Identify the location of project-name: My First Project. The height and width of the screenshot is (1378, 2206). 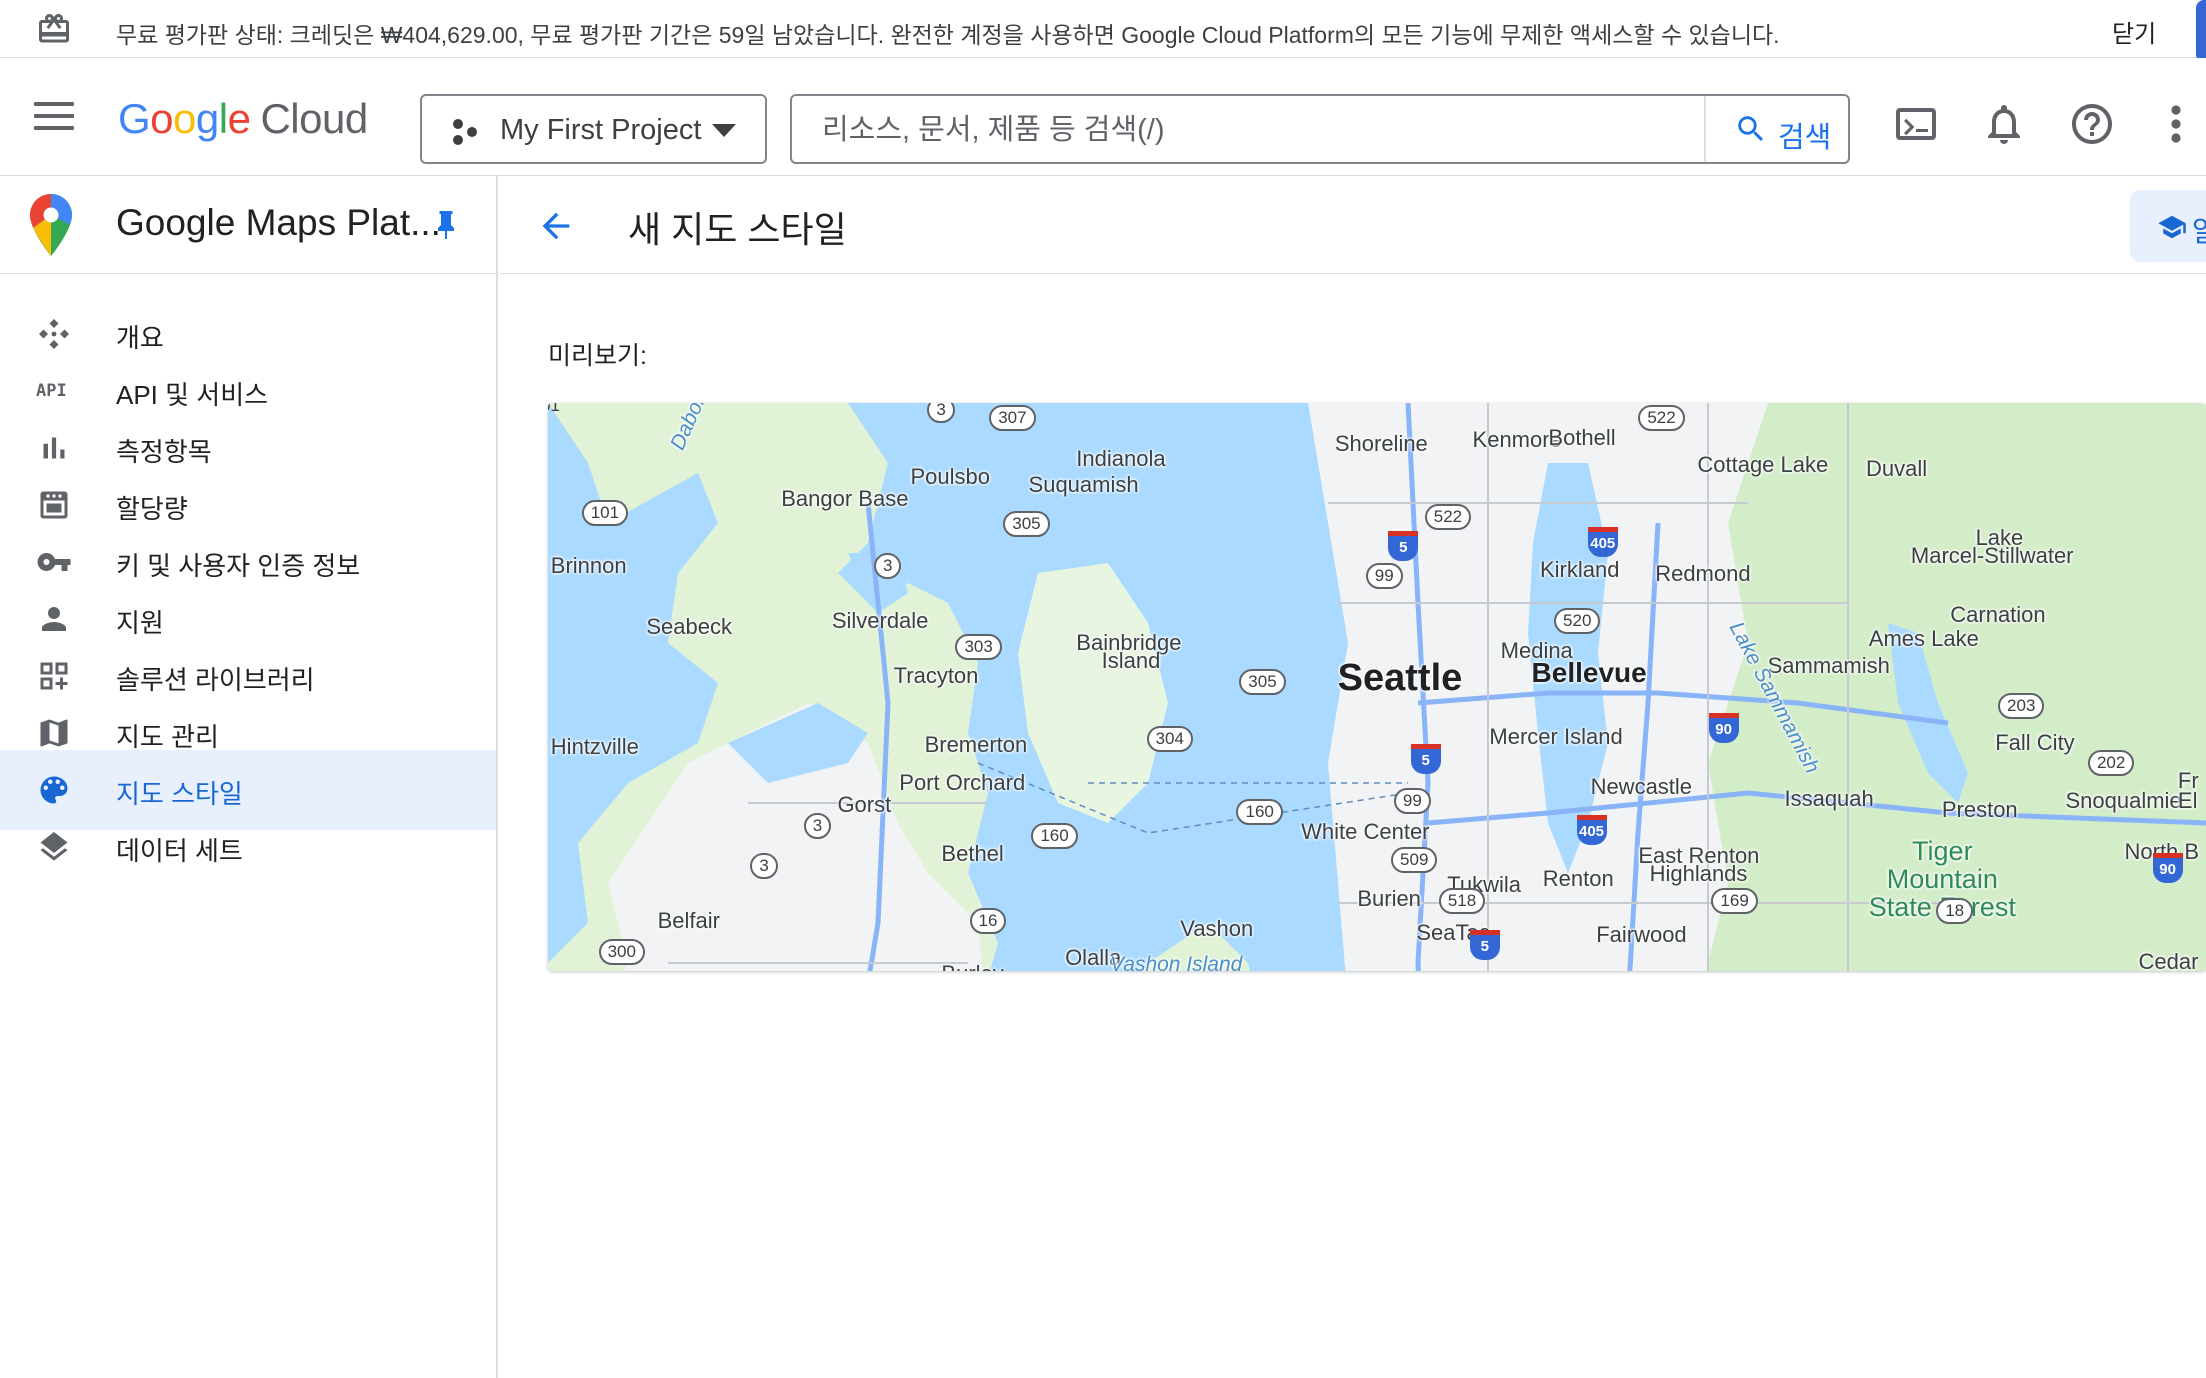
(601, 130).